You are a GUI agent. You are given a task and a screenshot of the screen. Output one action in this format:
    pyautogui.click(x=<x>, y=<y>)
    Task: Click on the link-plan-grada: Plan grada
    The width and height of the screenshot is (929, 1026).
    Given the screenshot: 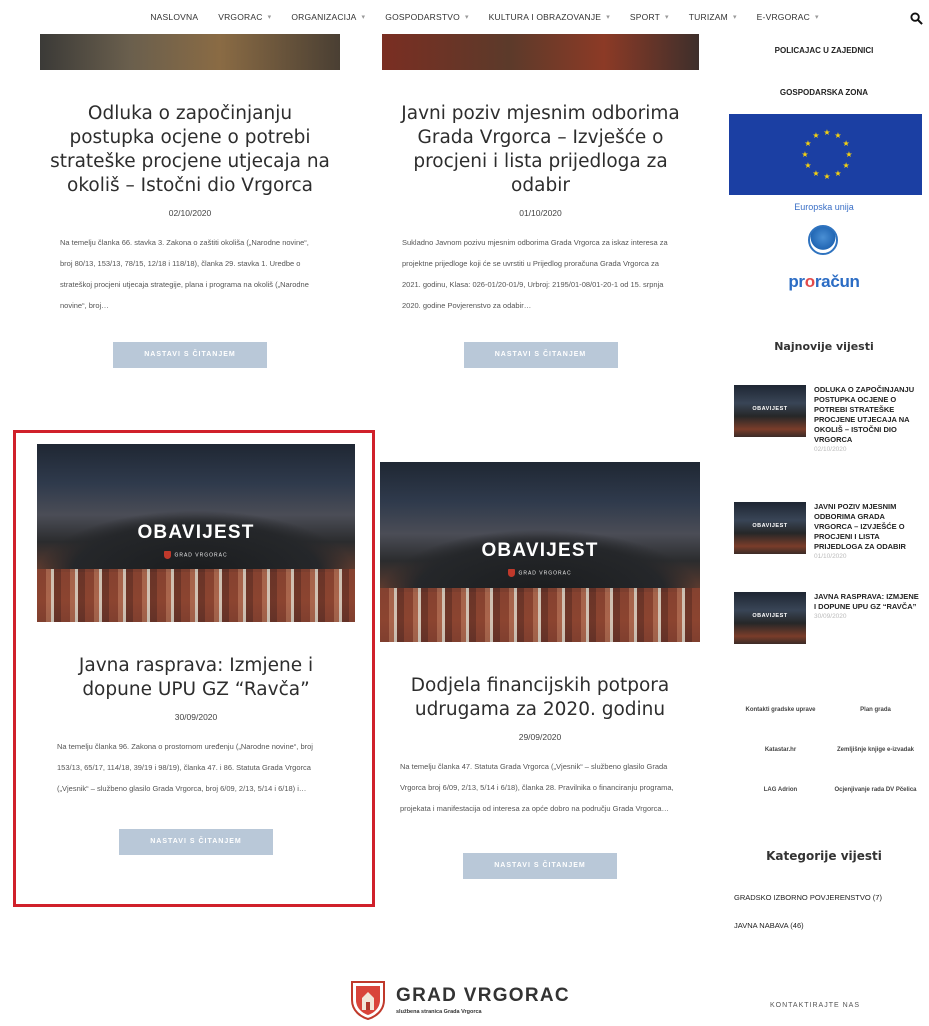 What is the action you would take?
    pyautogui.click(x=875, y=710)
    